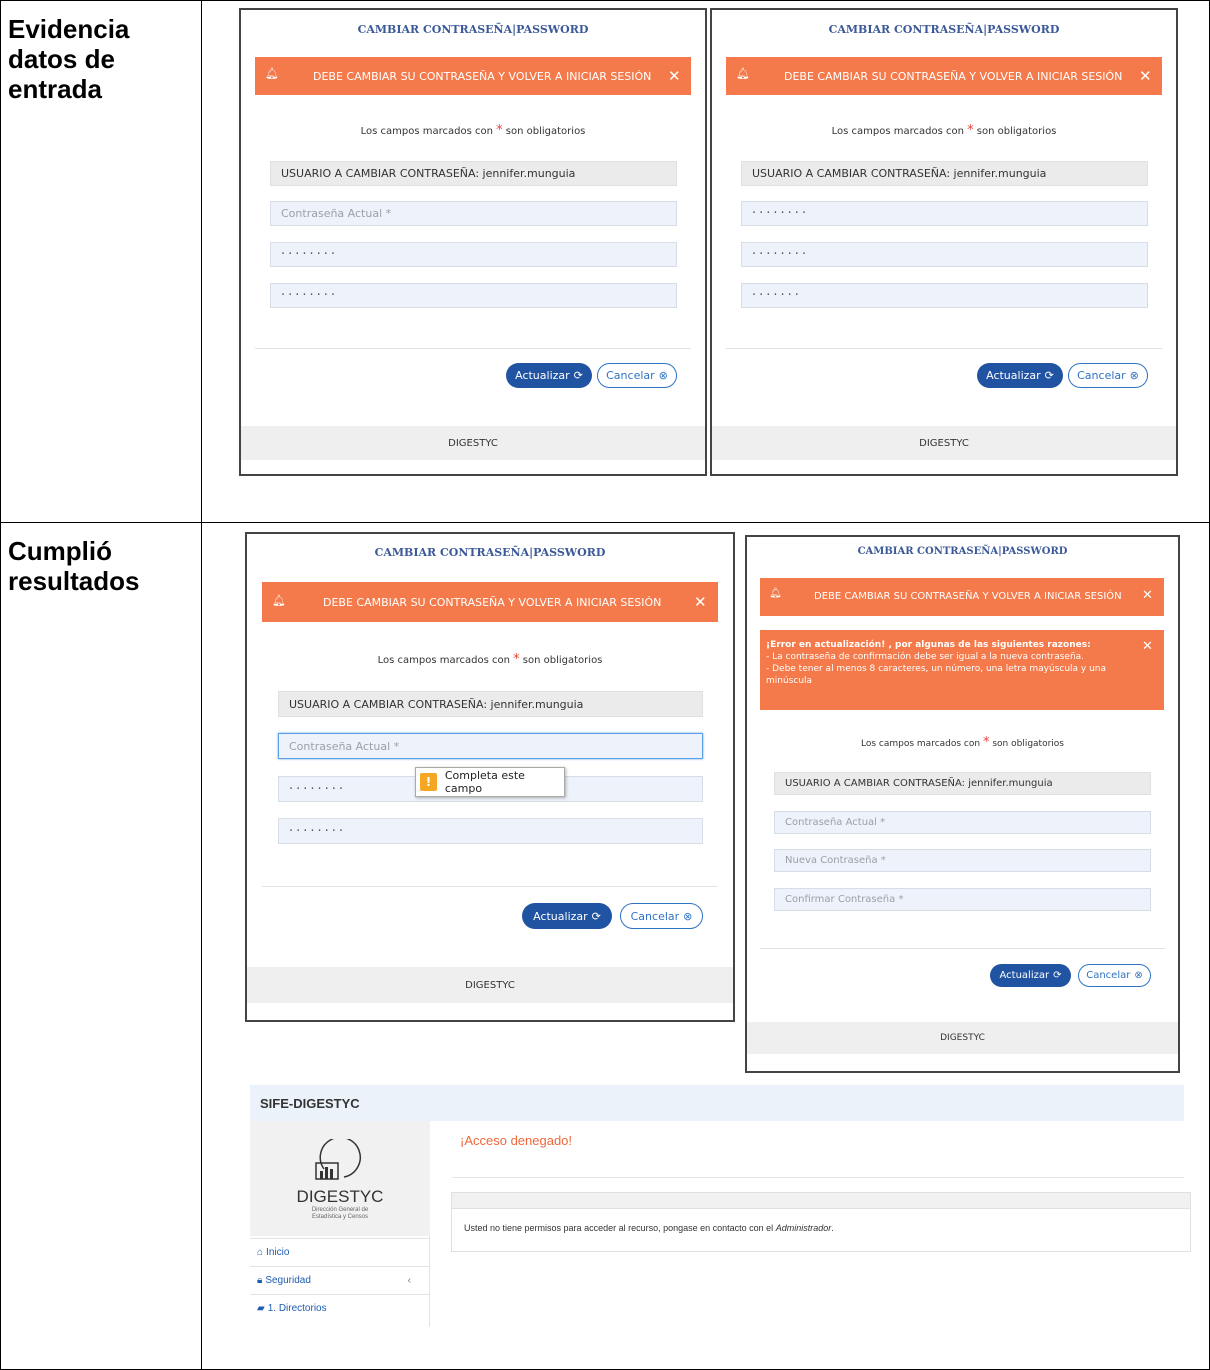 This screenshot has height=1370, width=1210. Describe the element at coordinates (261, 1308) in the screenshot. I see `folder-icon: ▰` at that location.